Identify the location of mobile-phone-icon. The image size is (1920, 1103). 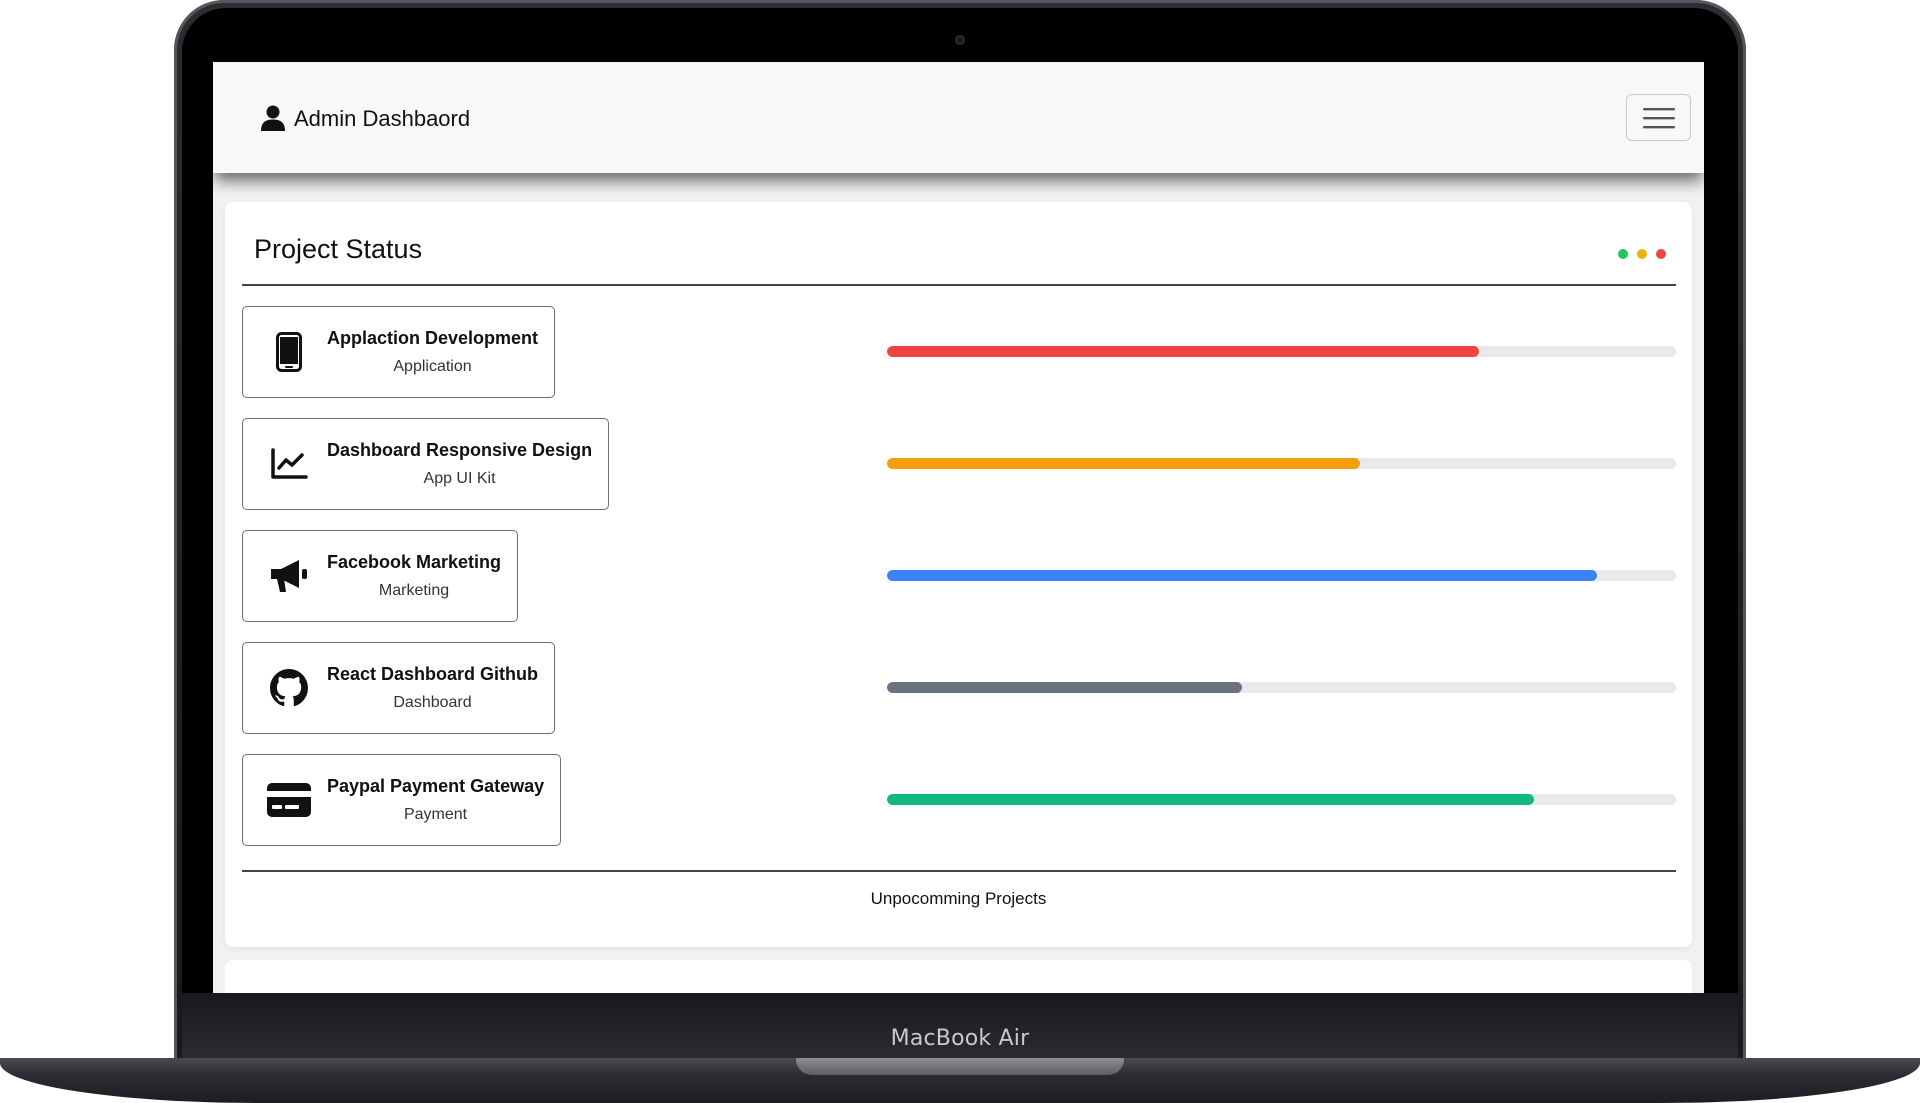
(289, 352).